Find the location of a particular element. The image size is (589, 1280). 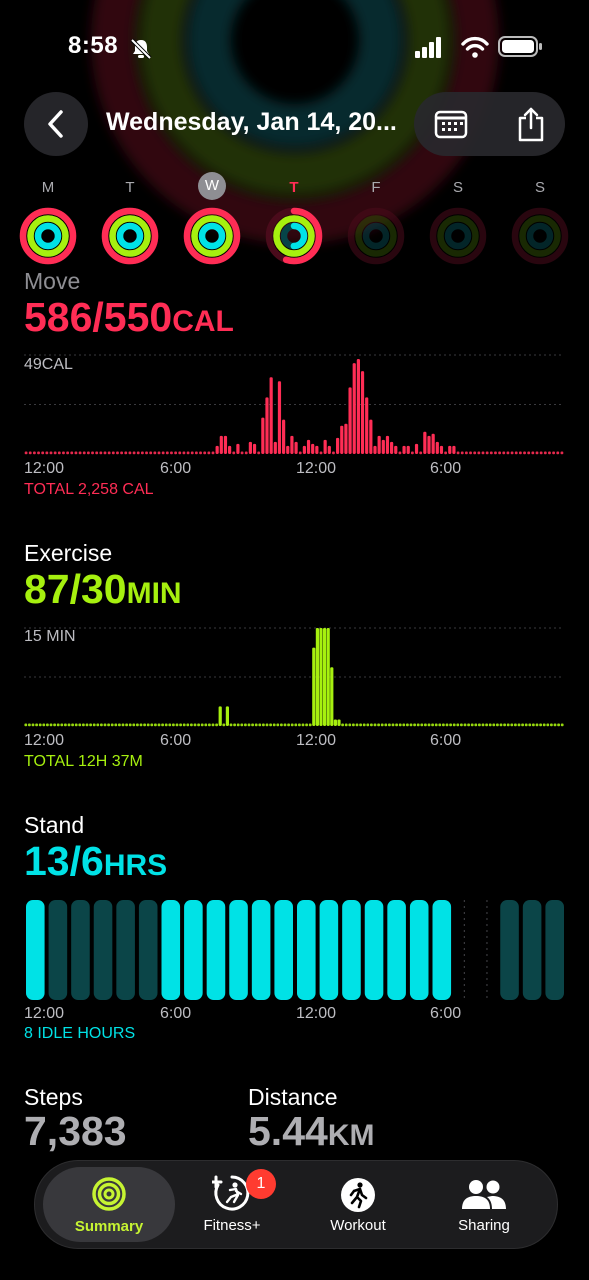

stand-title: Stand is located at coordinates (54, 825).